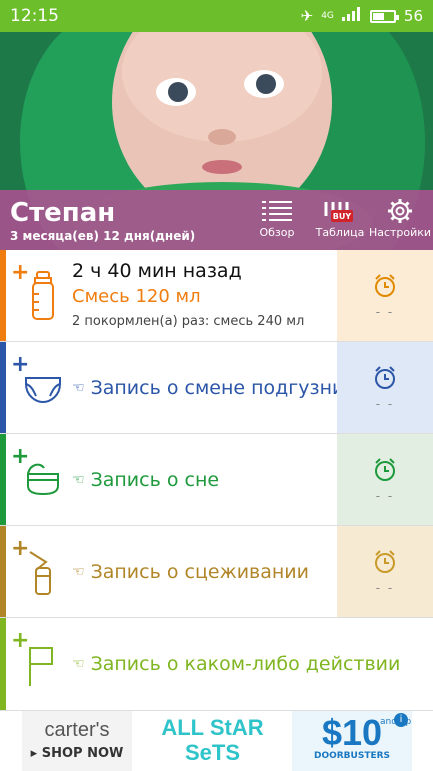 This screenshot has width=433, height=771. I want to click on battery-icon, so click(384, 16).